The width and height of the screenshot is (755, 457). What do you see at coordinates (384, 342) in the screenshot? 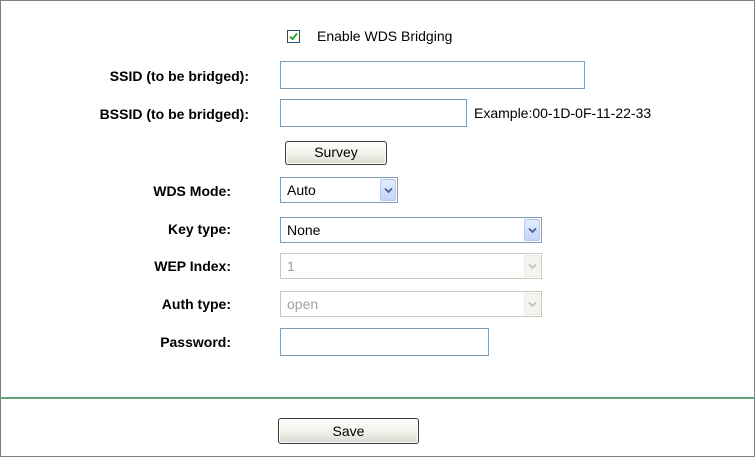
I see `password-input` at bounding box center [384, 342].